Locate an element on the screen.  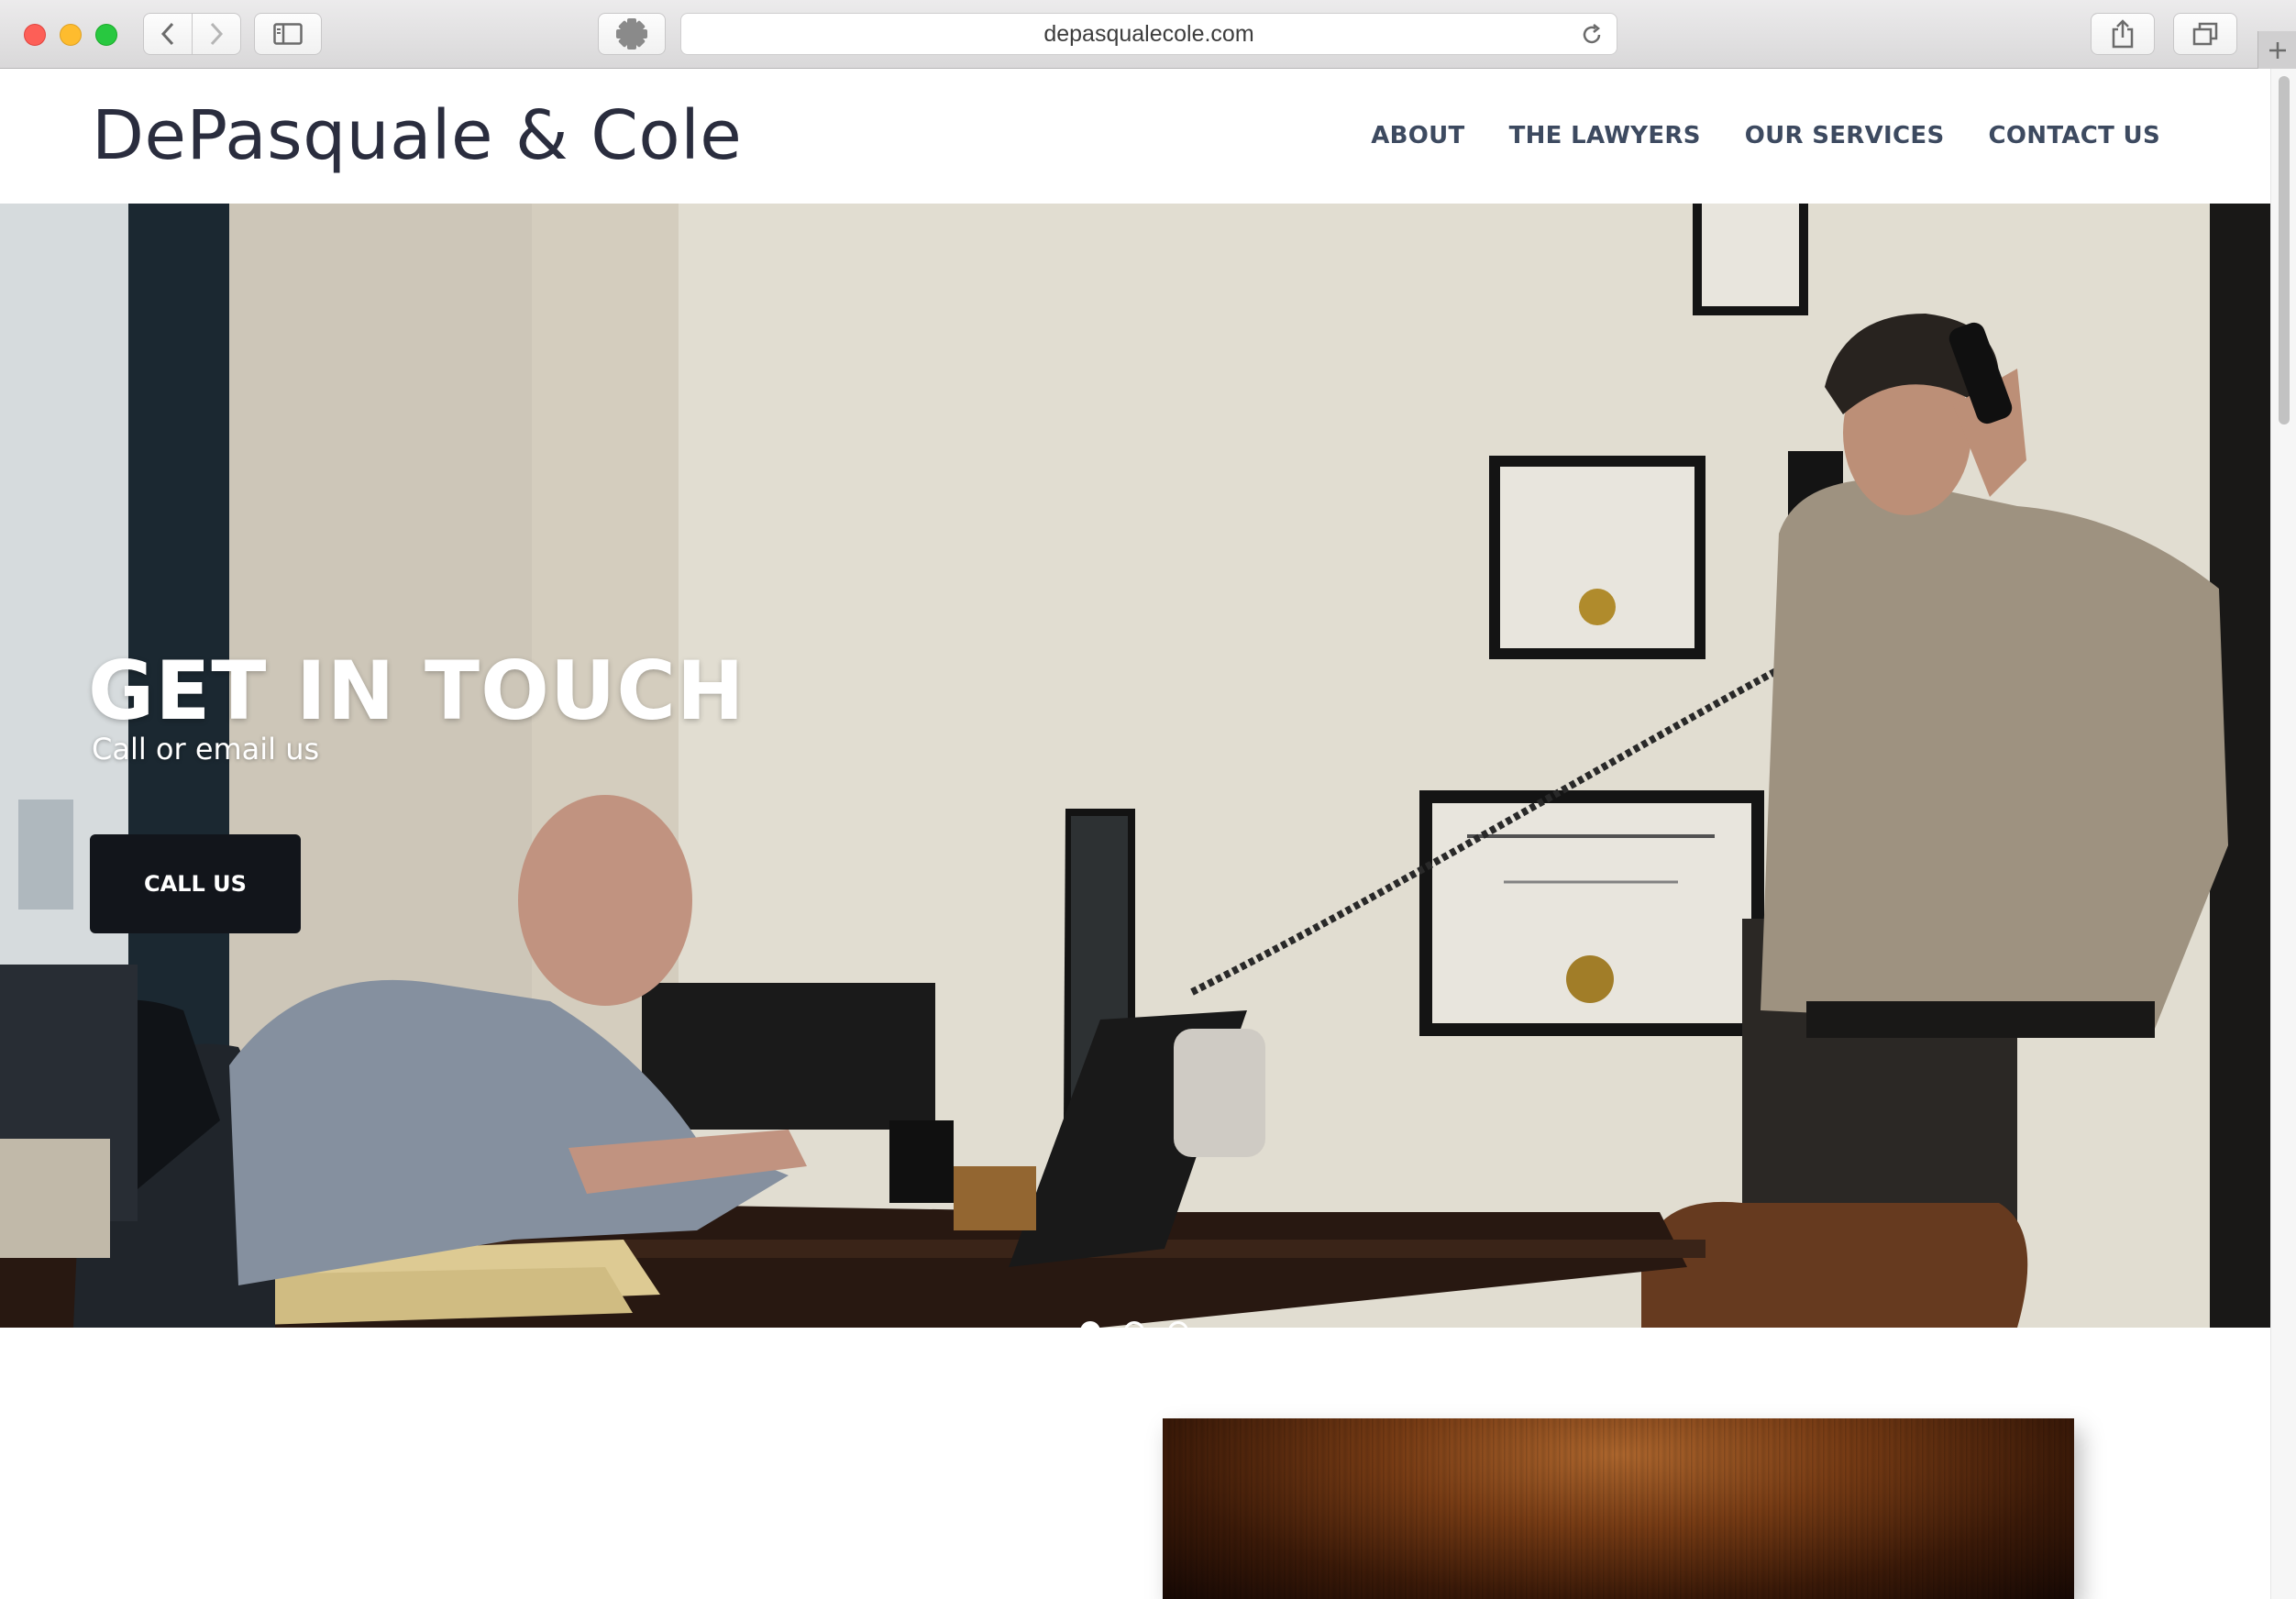
slider-pagination is located at coordinates (1134, 1324).